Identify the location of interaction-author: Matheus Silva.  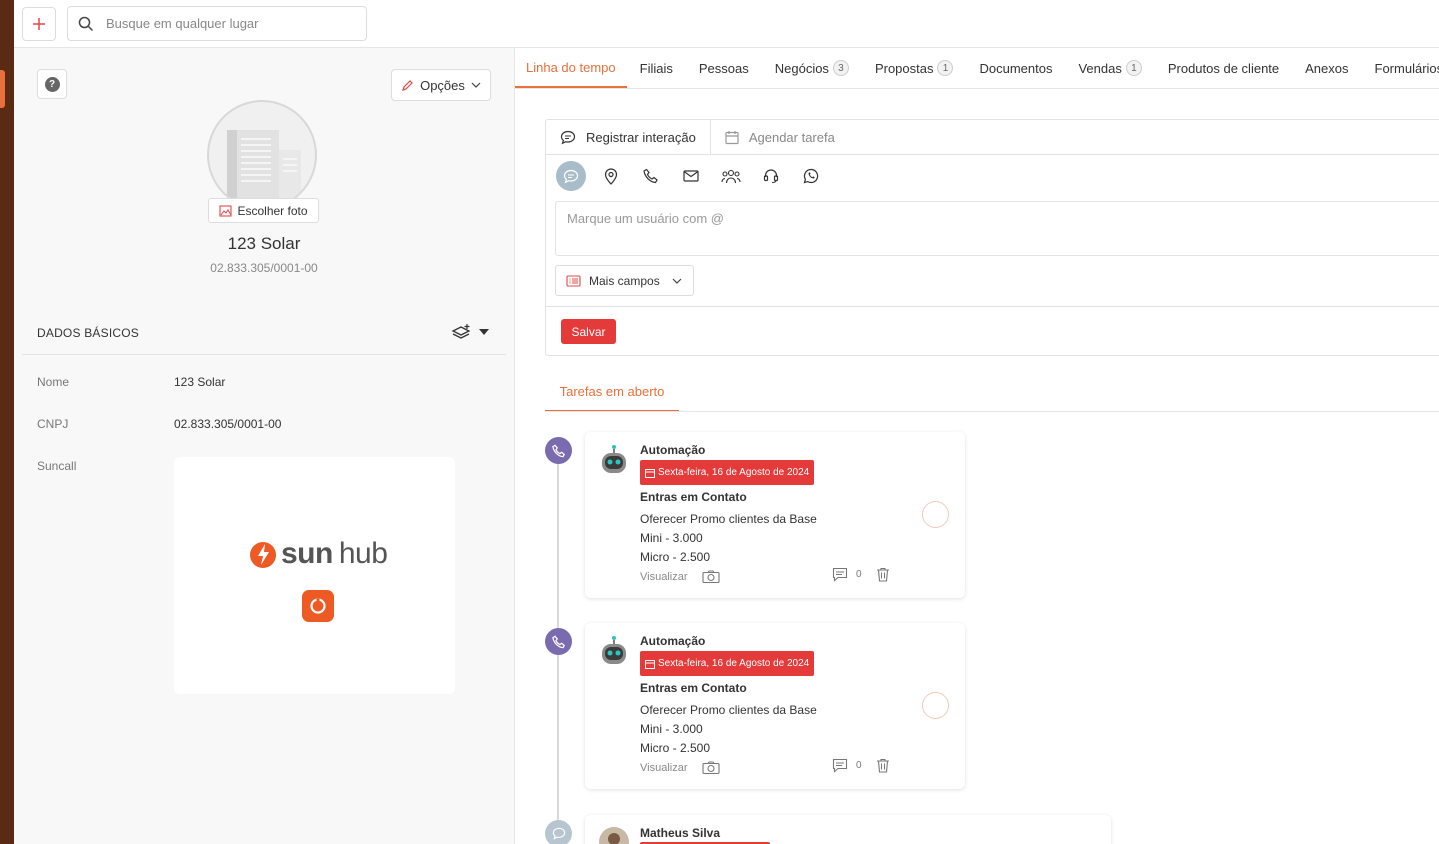
(680, 833).